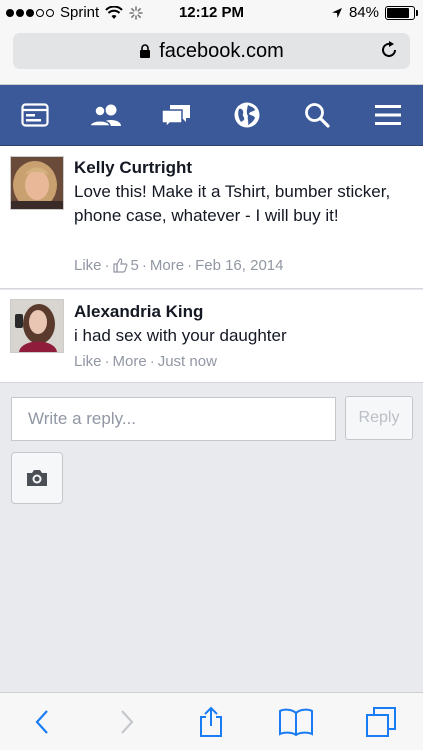  I want to click on status-right: 84%, so click(374, 12).